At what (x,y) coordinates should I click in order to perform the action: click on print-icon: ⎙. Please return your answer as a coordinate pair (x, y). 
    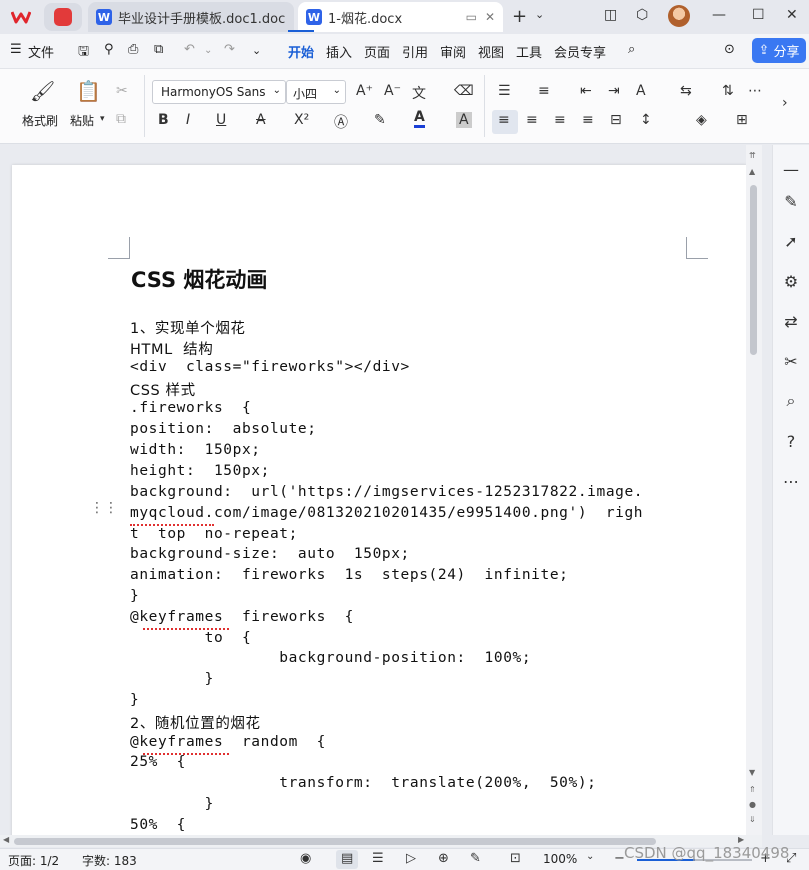
    Looking at the image, I should click on (133, 49).